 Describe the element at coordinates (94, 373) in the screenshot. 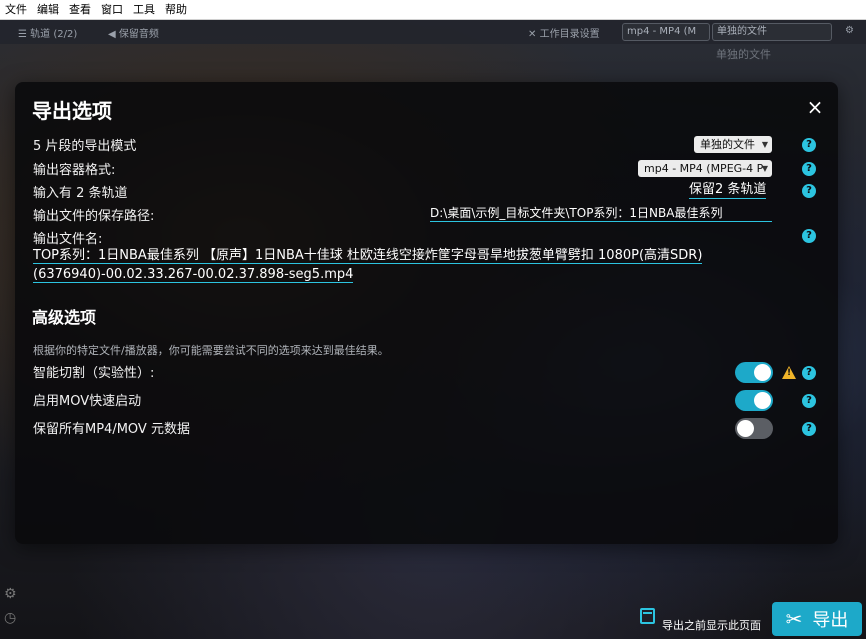

I see `smart-cut-label: 智能切割（实验性）:` at that location.